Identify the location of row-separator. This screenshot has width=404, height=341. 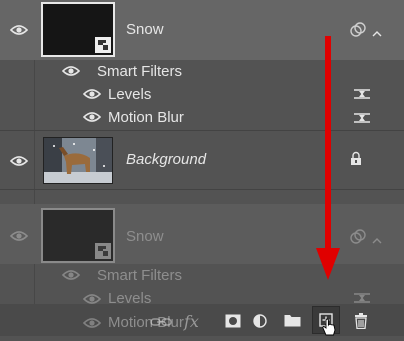
(202, 189).